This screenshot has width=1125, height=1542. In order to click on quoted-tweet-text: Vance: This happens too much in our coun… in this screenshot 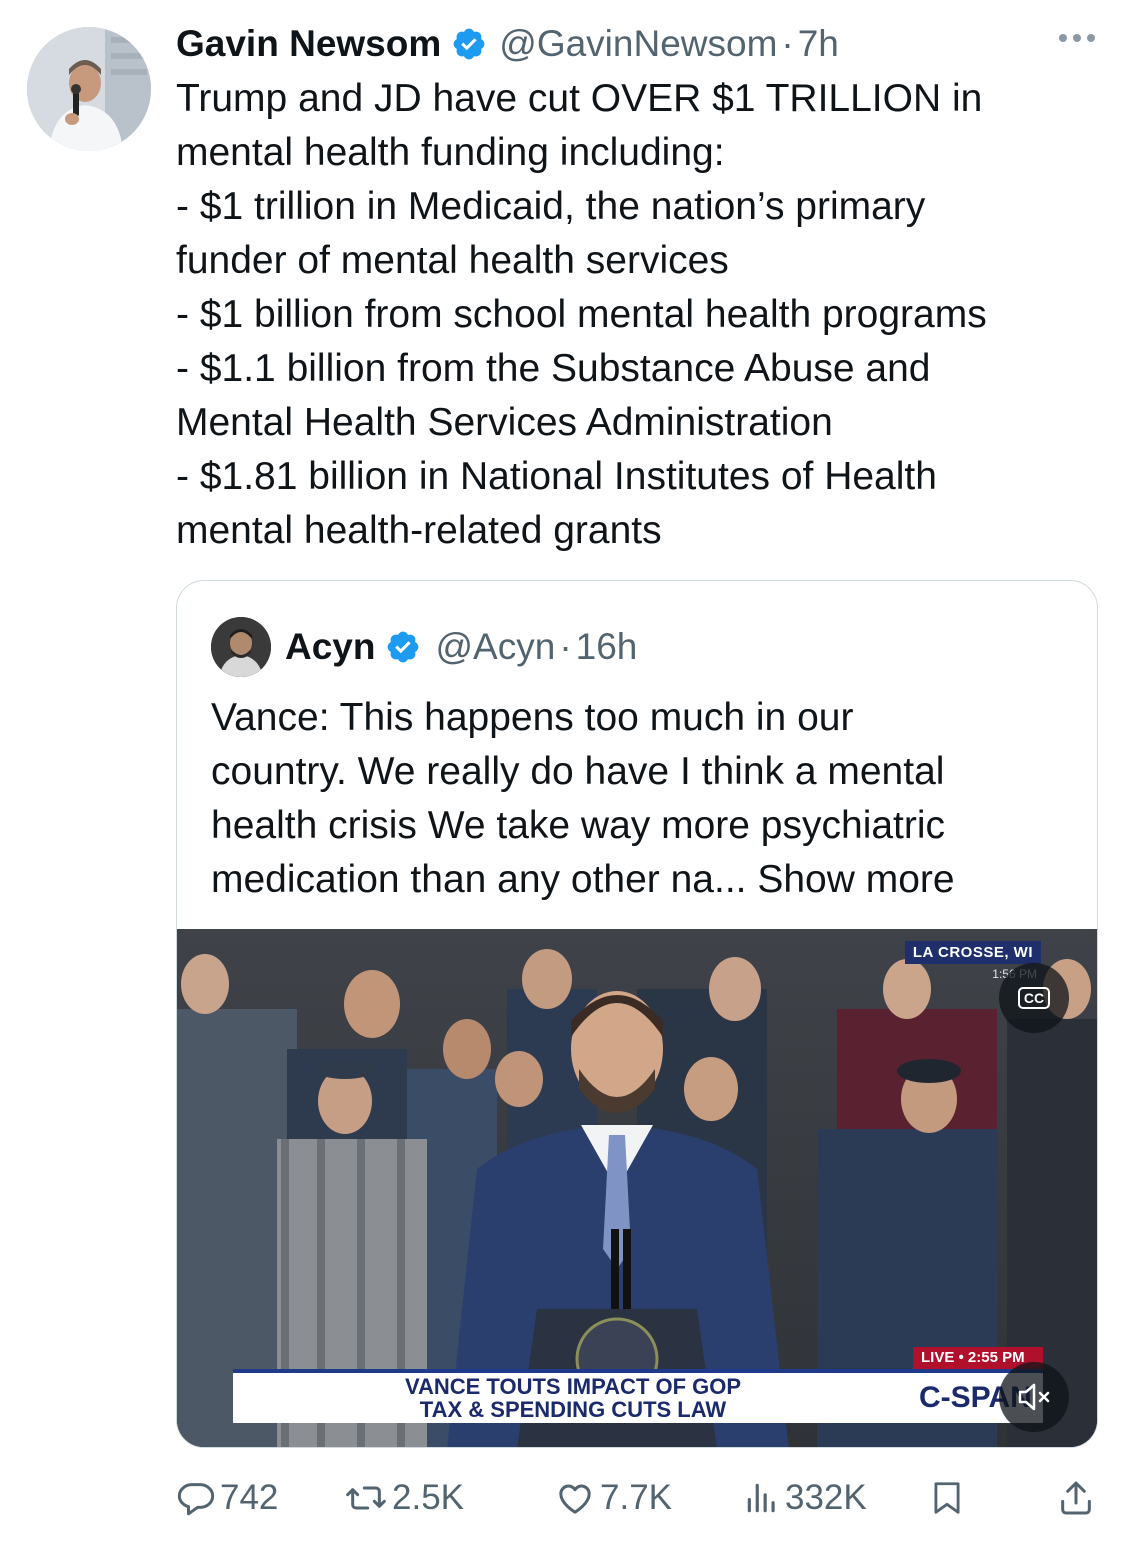, I will do `click(646, 799)`.